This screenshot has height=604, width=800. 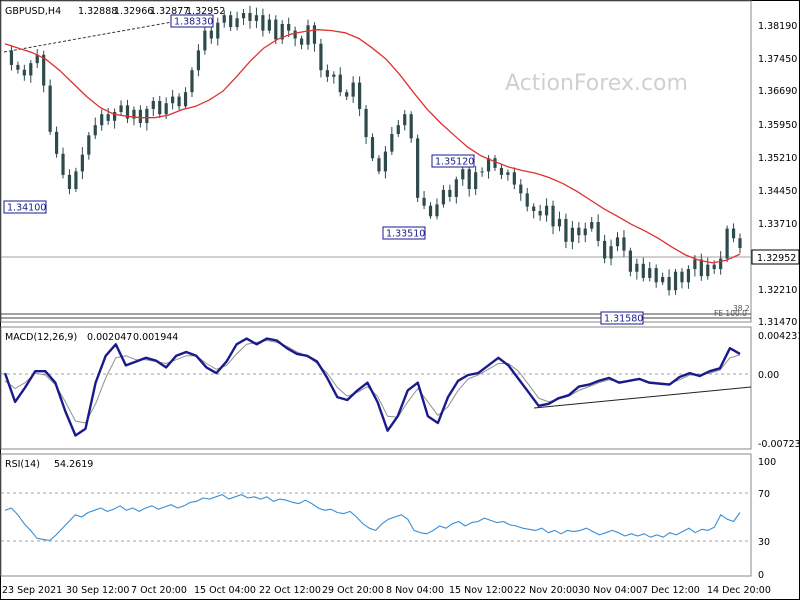 What do you see at coordinates (779, 444) in the screenshot?
I see `macd-tick-bottom: -0.00723` at bounding box center [779, 444].